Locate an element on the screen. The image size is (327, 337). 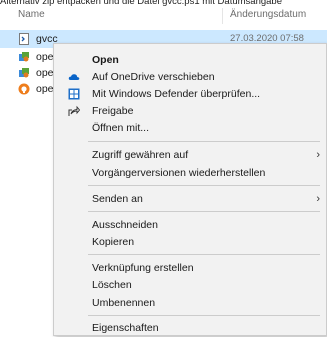
menu-item-label: Vorgängerversionen wiederherstellen is located at coordinates (179, 173).